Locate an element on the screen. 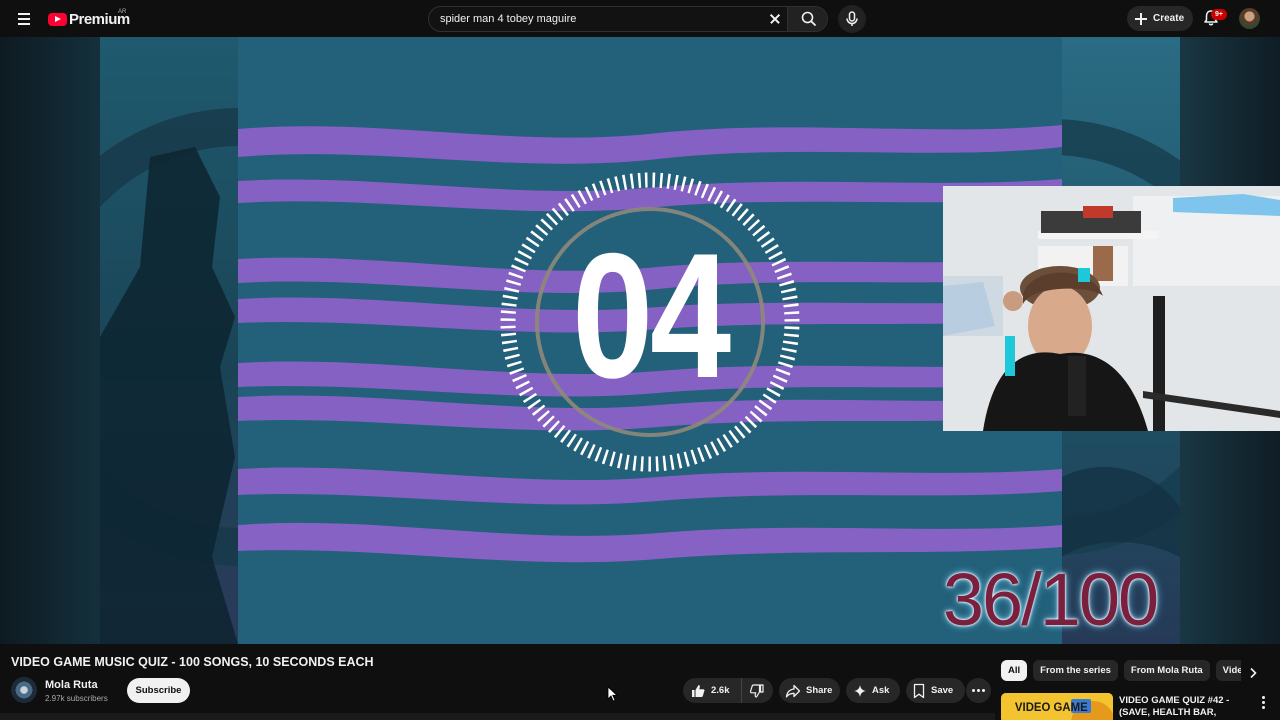  video-side-panel-left is located at coordinates (169, 340).